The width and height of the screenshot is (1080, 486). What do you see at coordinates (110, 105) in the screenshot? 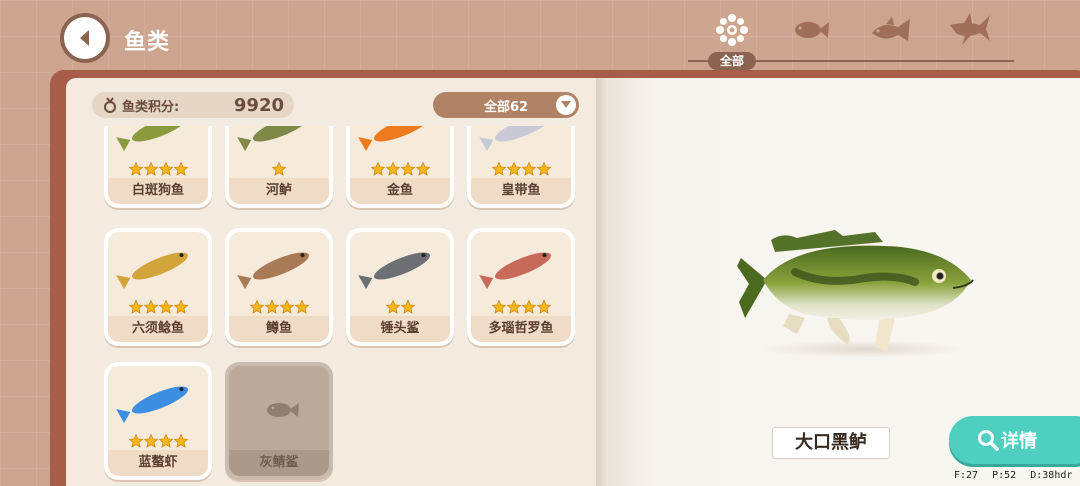
I see `medal-icon` at bounding box center [110, 105].